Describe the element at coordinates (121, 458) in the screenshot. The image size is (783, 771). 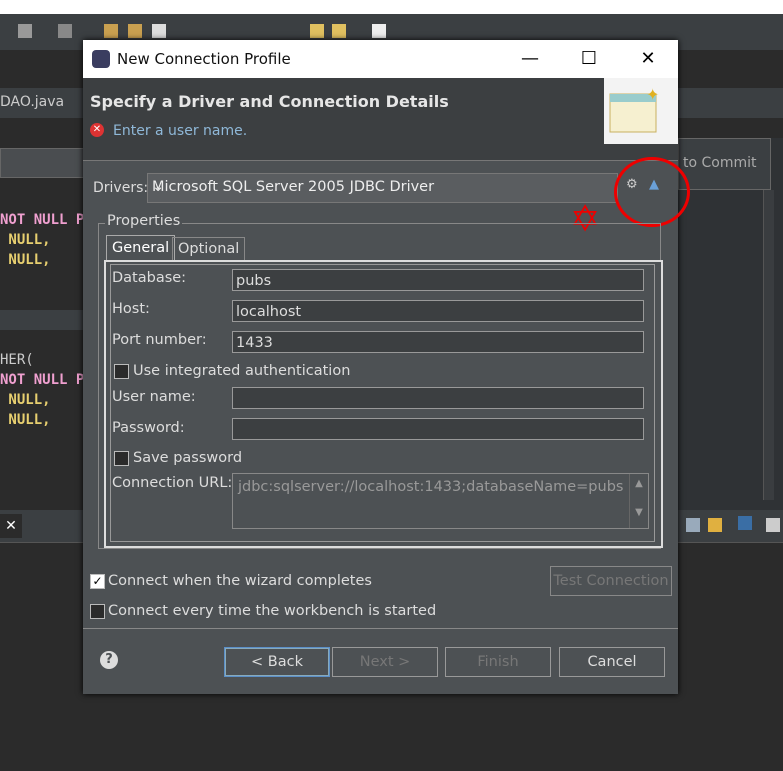
I see `save-password-checkbox` at that location.